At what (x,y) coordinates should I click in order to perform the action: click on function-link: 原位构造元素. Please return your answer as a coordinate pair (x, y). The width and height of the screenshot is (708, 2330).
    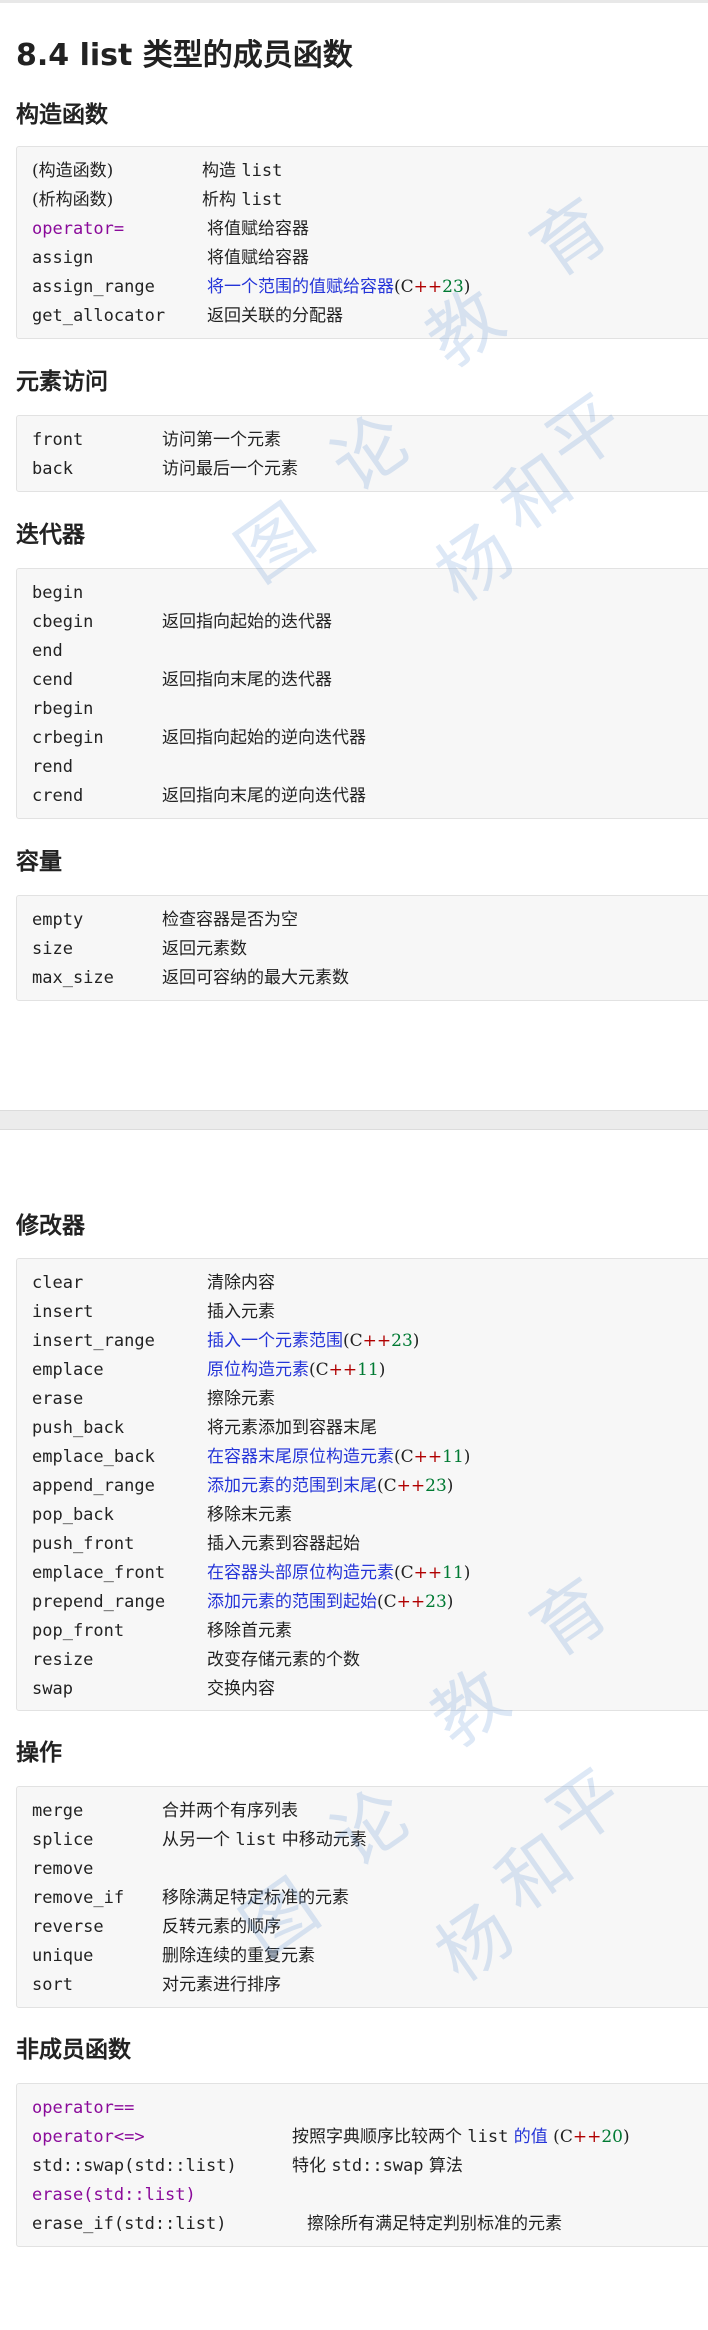
    Looking at the image, I should click on (258, 1370).